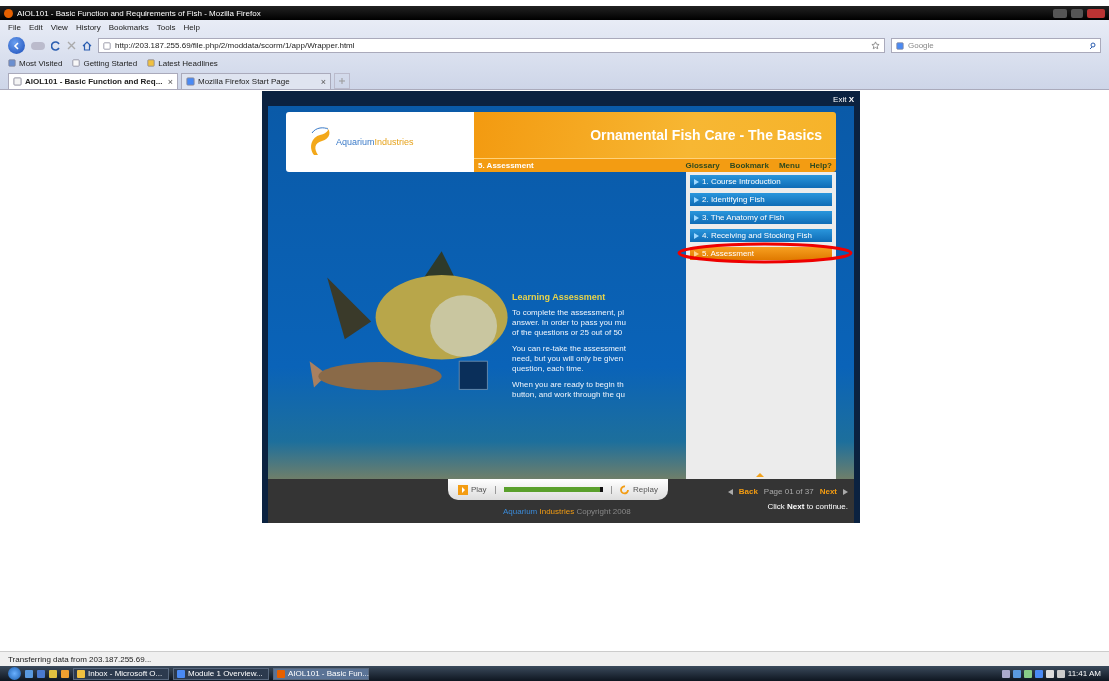 The height and width of the screenshot is (681, 1109). What do you see at coordinates (996, 45) in the screenshot?
I see `search-field: Google` at bounding box center [996, 45].